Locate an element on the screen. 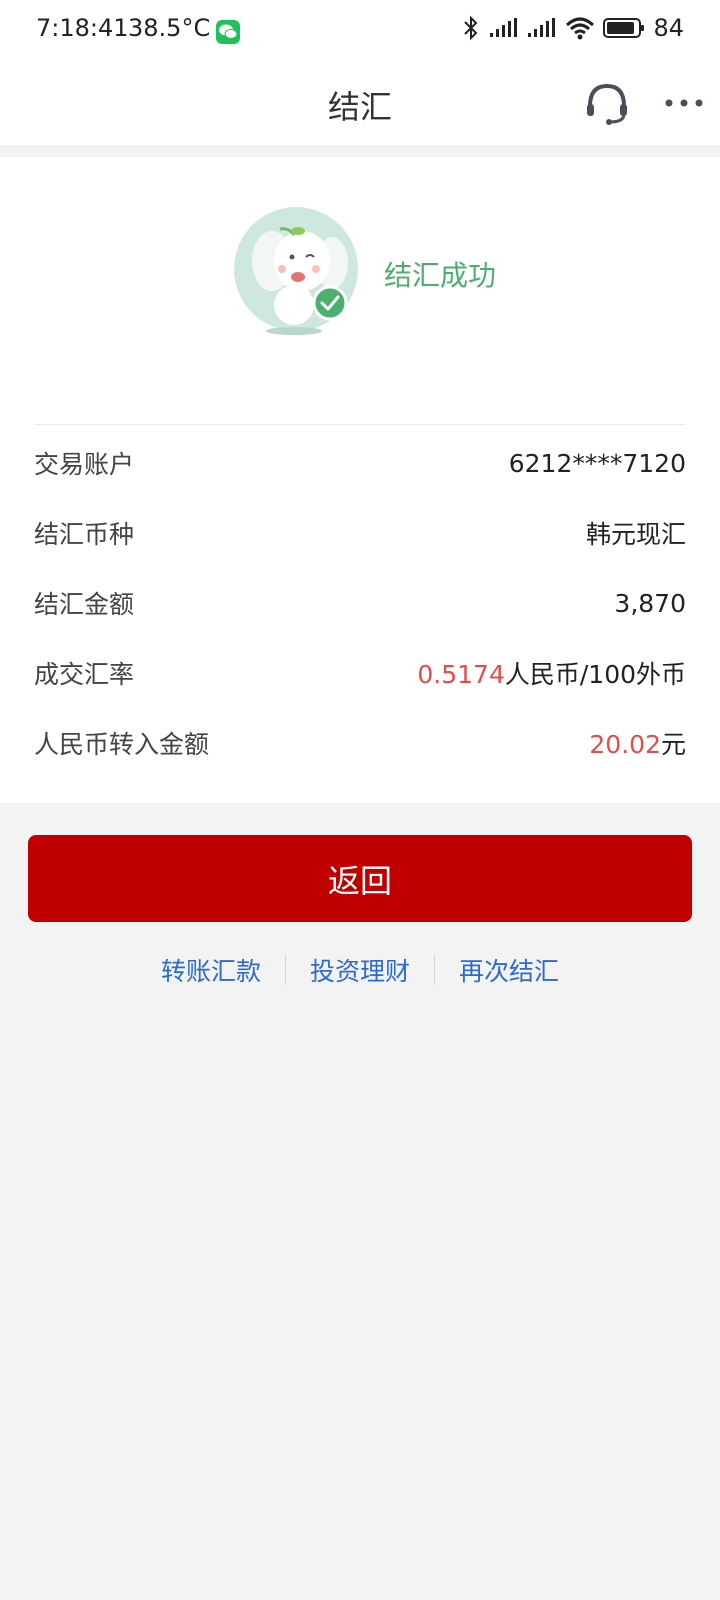  detail-value: 0.5174人民币/100外币 is located at coordinates (551, 673).